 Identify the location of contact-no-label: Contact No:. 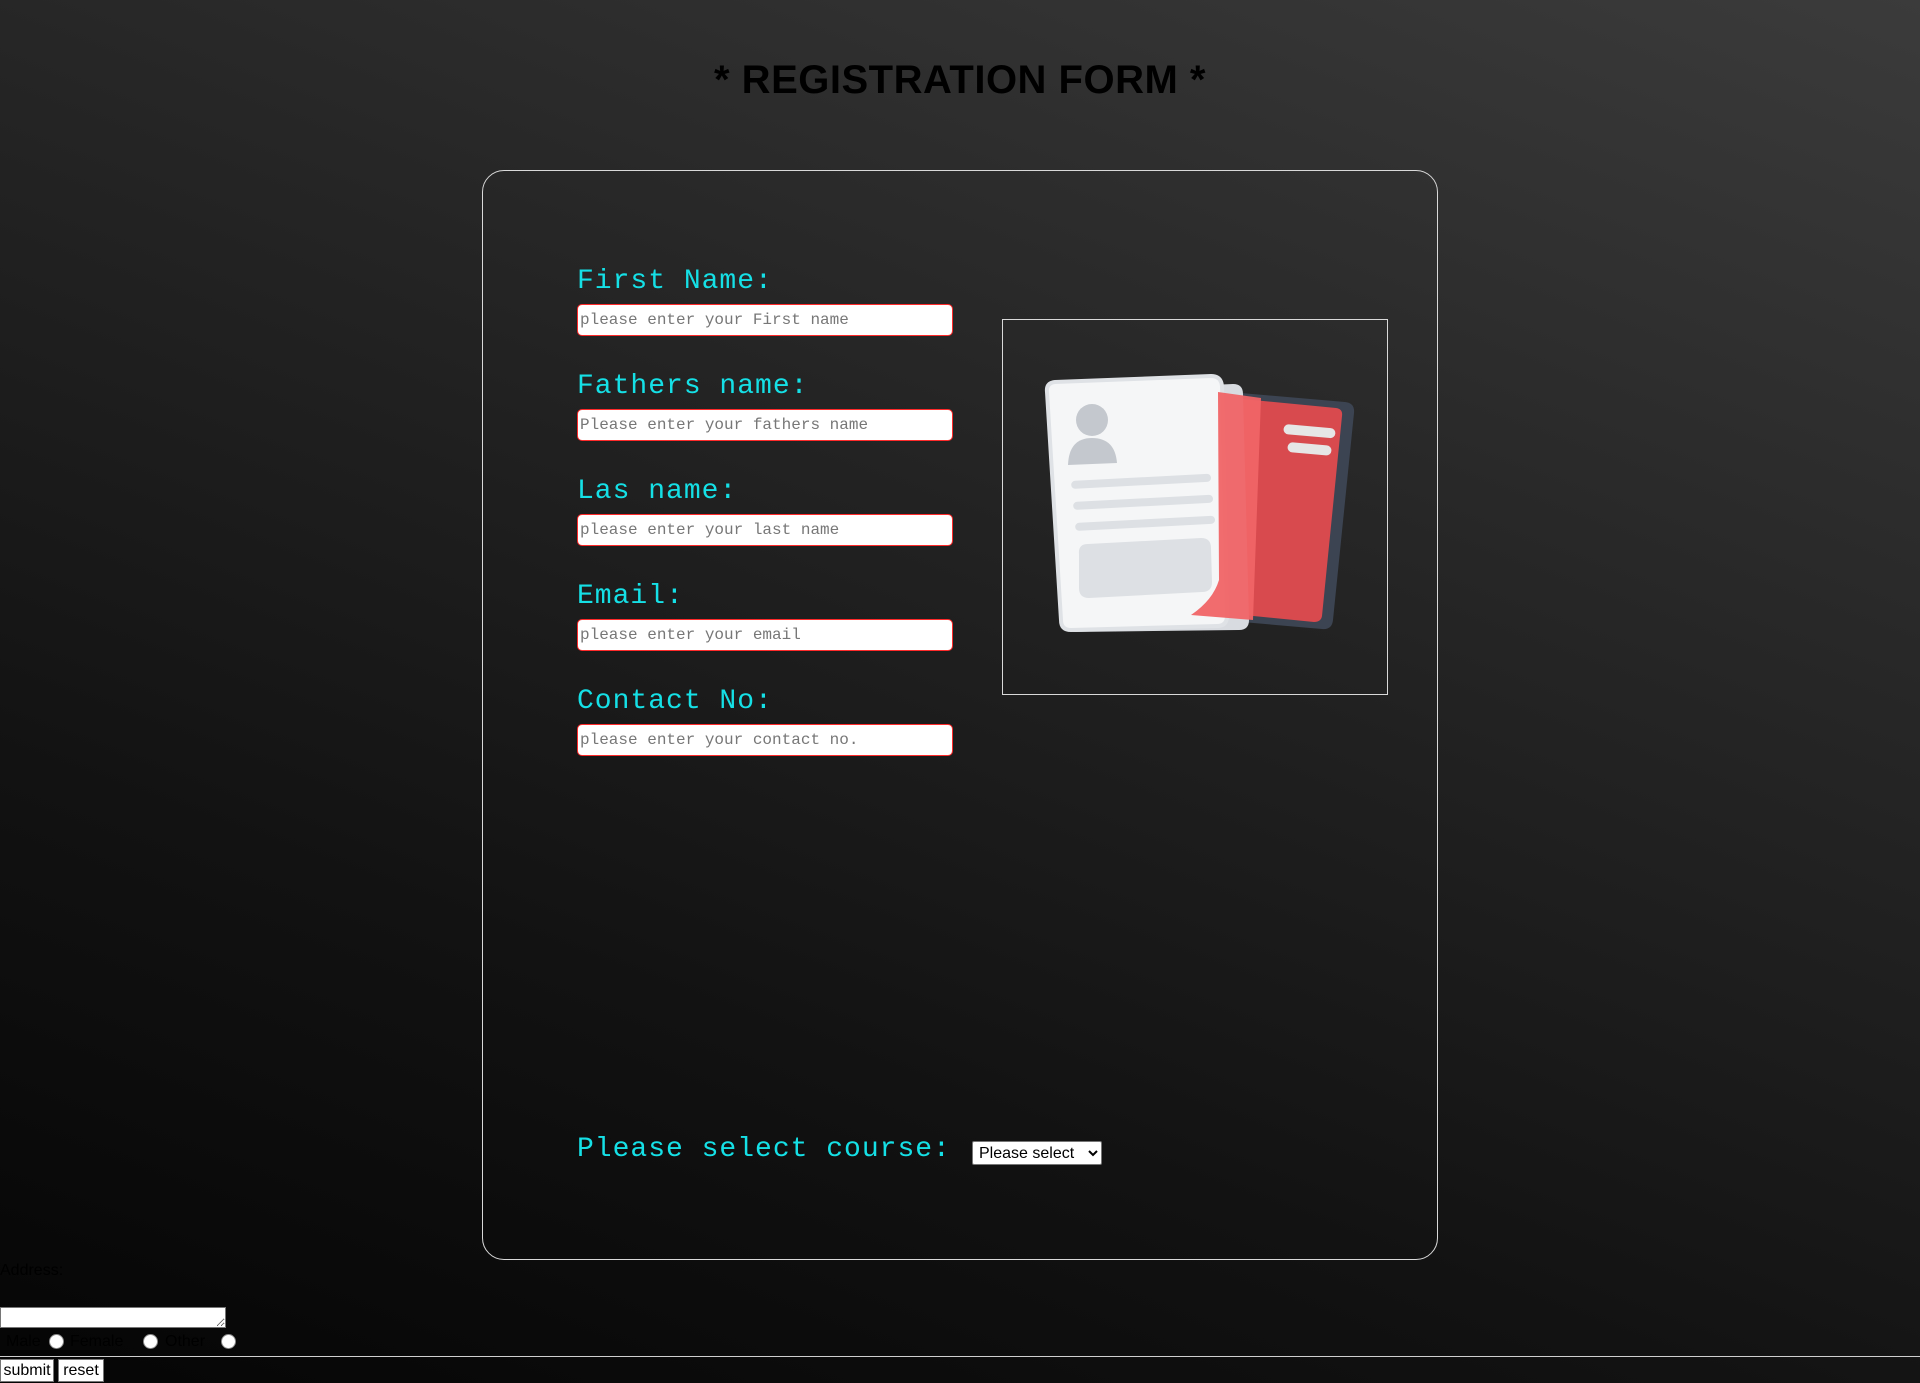
(675, 701).